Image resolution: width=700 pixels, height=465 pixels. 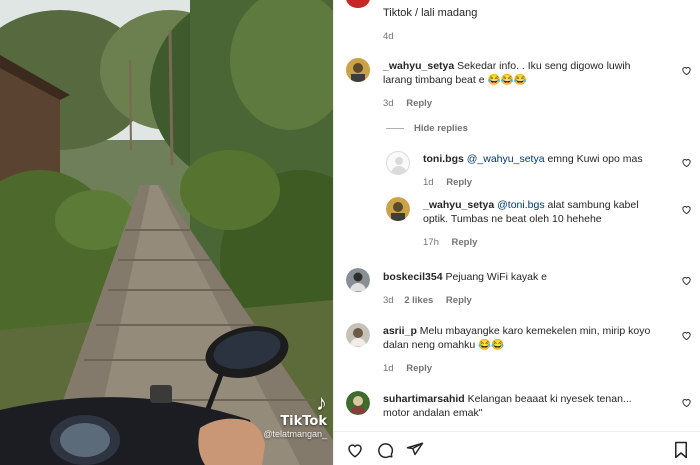 I want to click on comment-text: emng Kuwi opo mas, so click(x=595, y=159).